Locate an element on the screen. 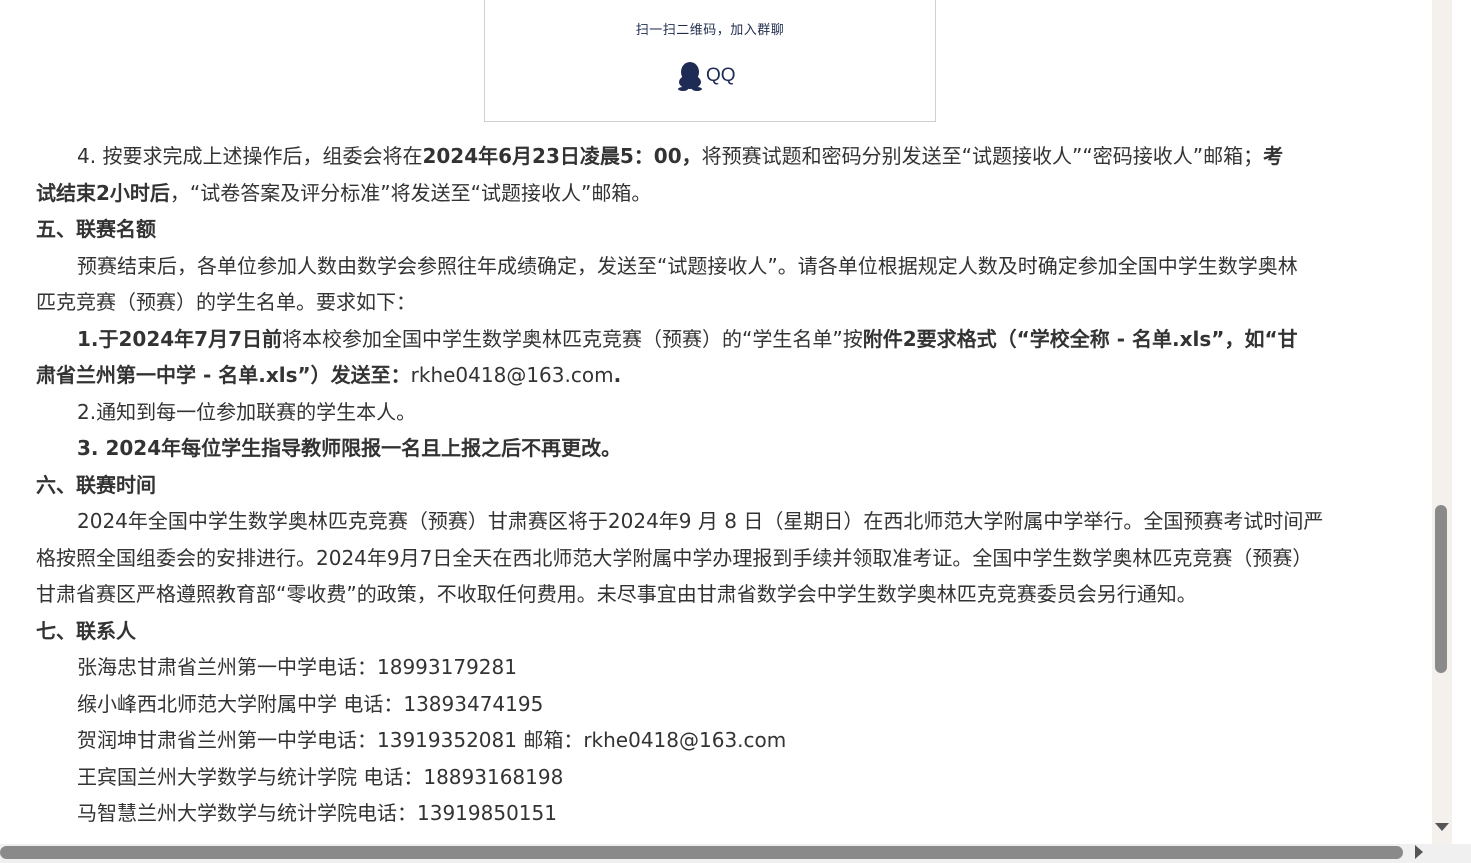 The height and width of the screenshot is (863, 1471). contact-item: 缑小峰西北师范大学附属中学 电话：13893474195 is located at coordinates (310, 703).